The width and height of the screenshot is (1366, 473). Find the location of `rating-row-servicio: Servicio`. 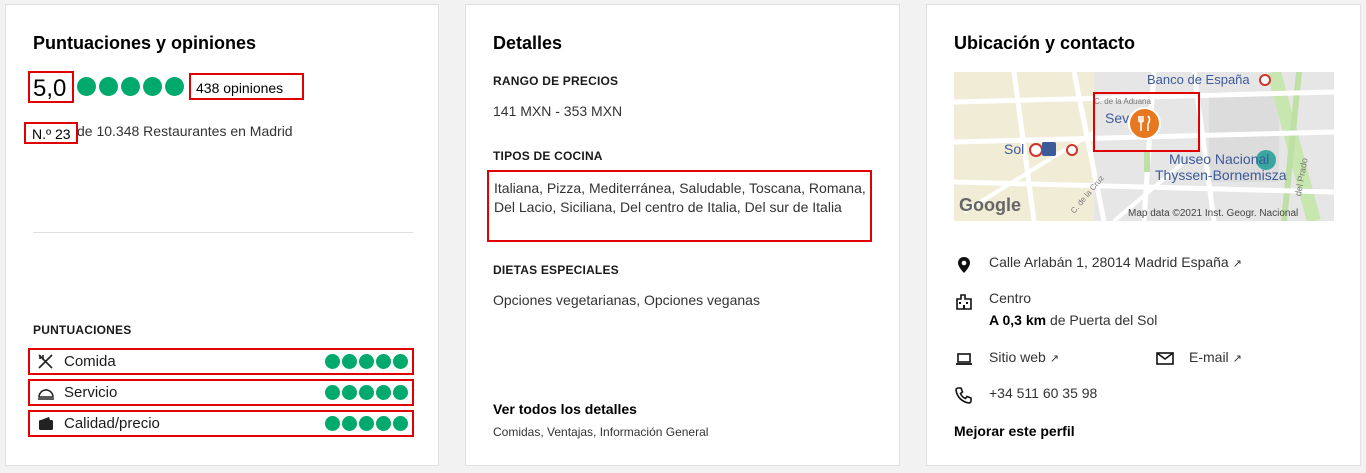

rating-row-servicio: Servicio is located at coordinates (221, 392).